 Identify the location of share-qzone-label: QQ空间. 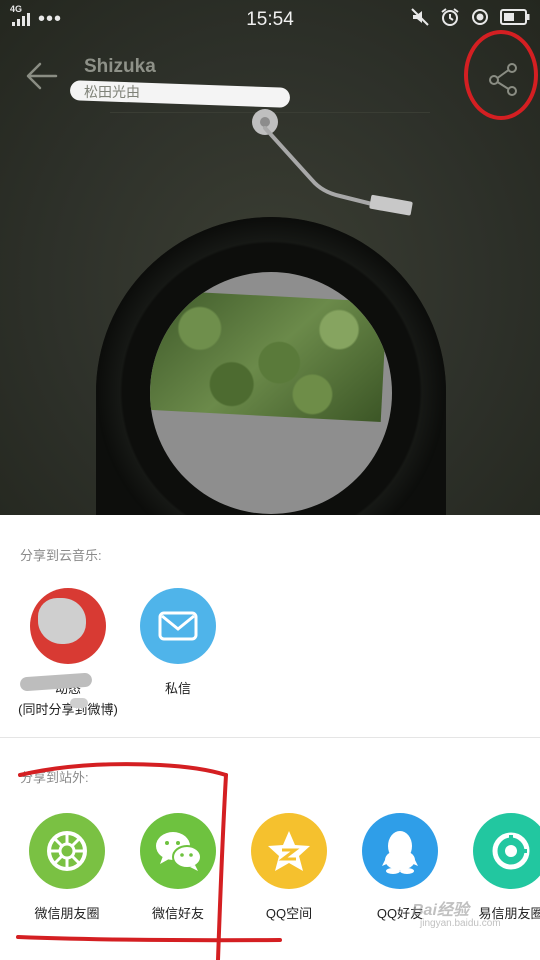
(289, 913).